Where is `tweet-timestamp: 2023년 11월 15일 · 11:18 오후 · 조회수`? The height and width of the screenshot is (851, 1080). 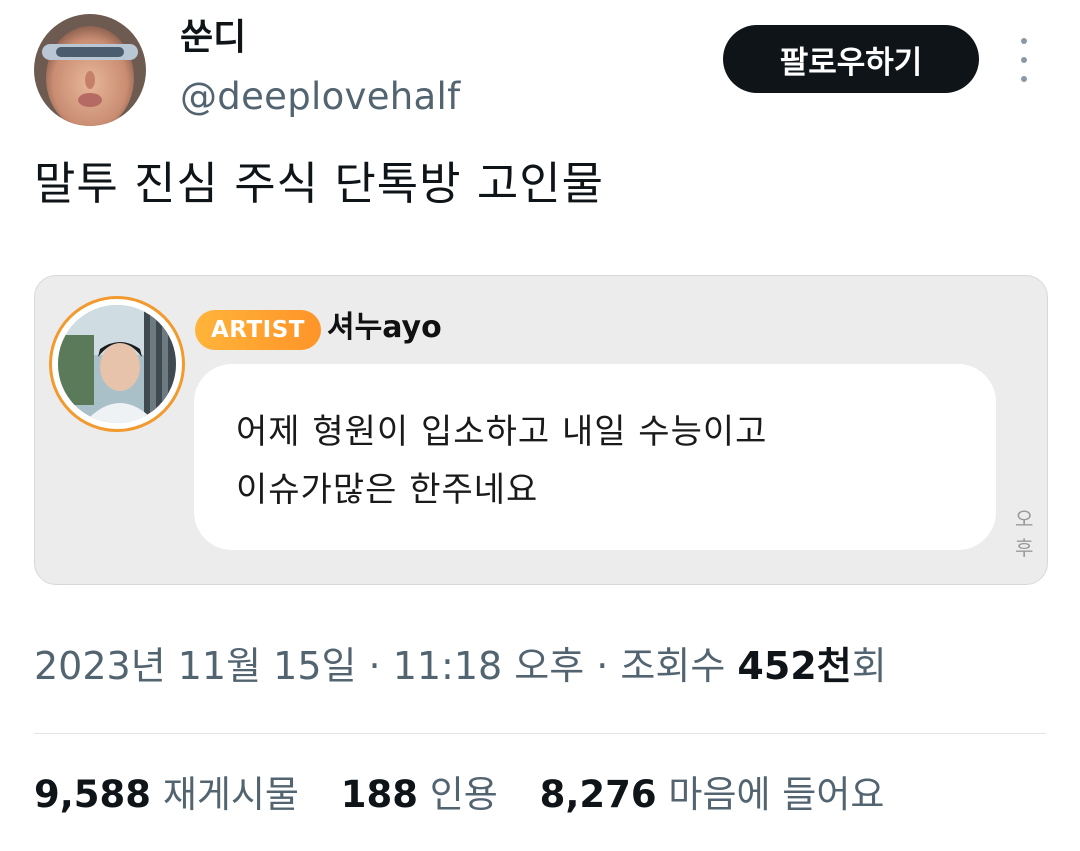 tweet-timestamp: 2023년 11월 15일 · 11:18 오후 · 조회수 is located at coordinates (385, 666).